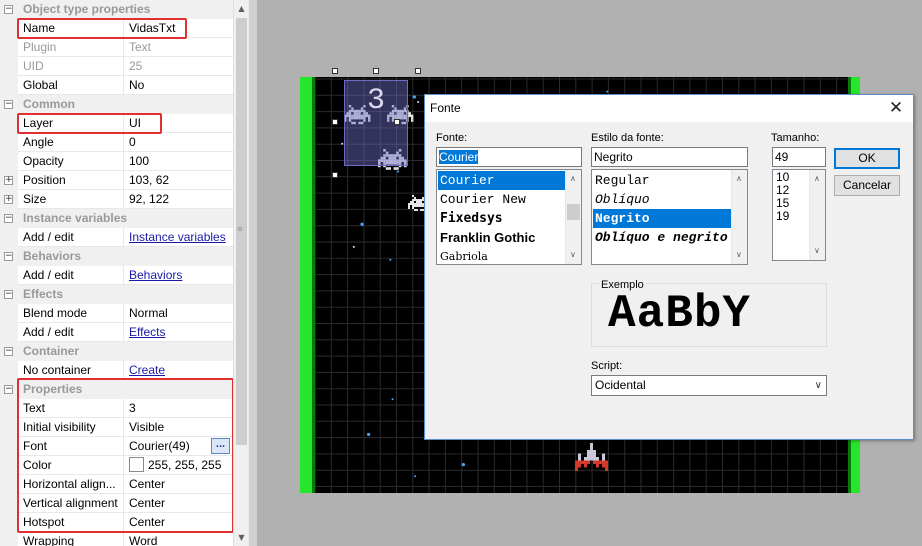 This screenshot has height=546, width=922. Describe the element at coordinates (178, 313) in the screenshot. I see `property-value: Normal` at that location.